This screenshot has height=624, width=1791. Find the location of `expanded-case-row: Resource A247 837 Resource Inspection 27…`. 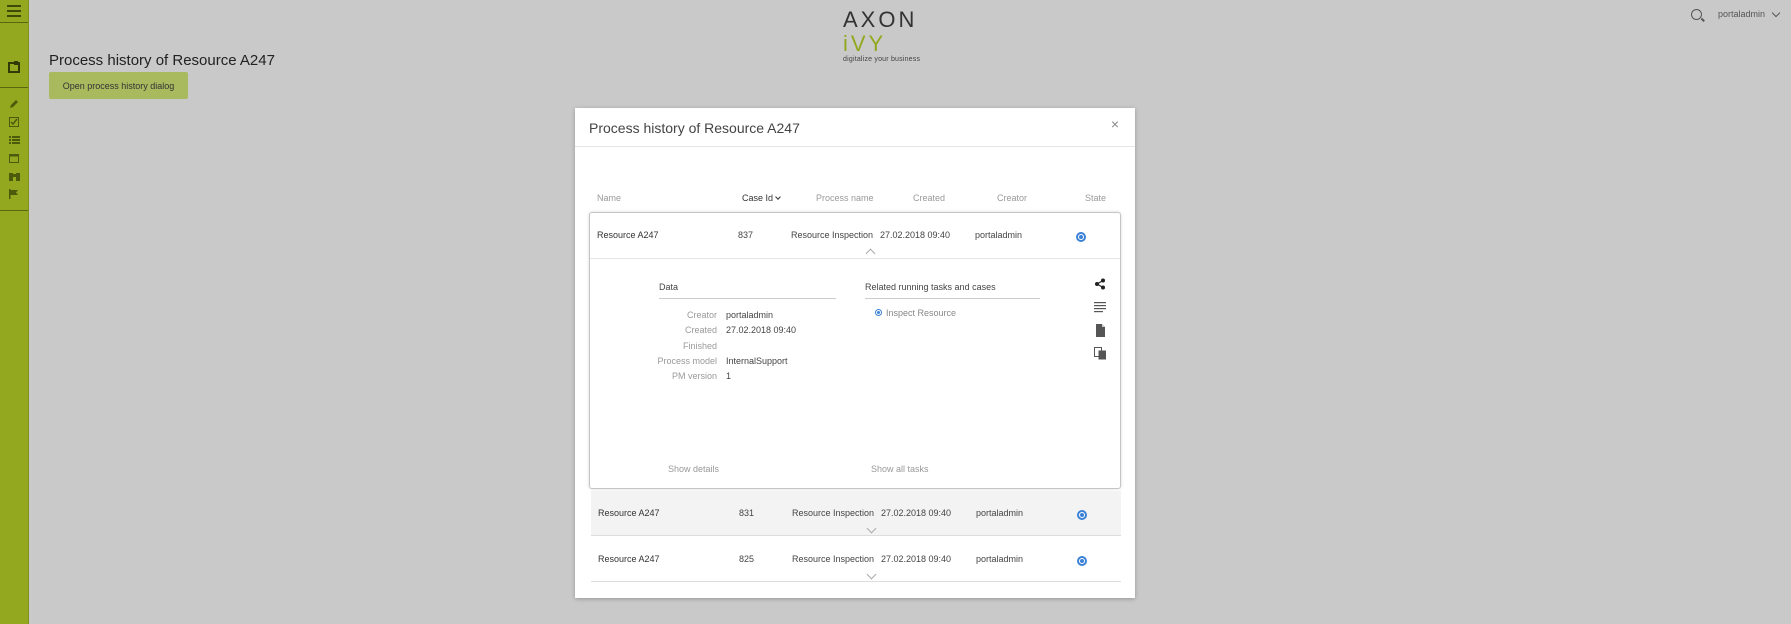

expanded-case-row: Resource A247 837 Resource Inspection 27… is located at coordinates (855, 350).